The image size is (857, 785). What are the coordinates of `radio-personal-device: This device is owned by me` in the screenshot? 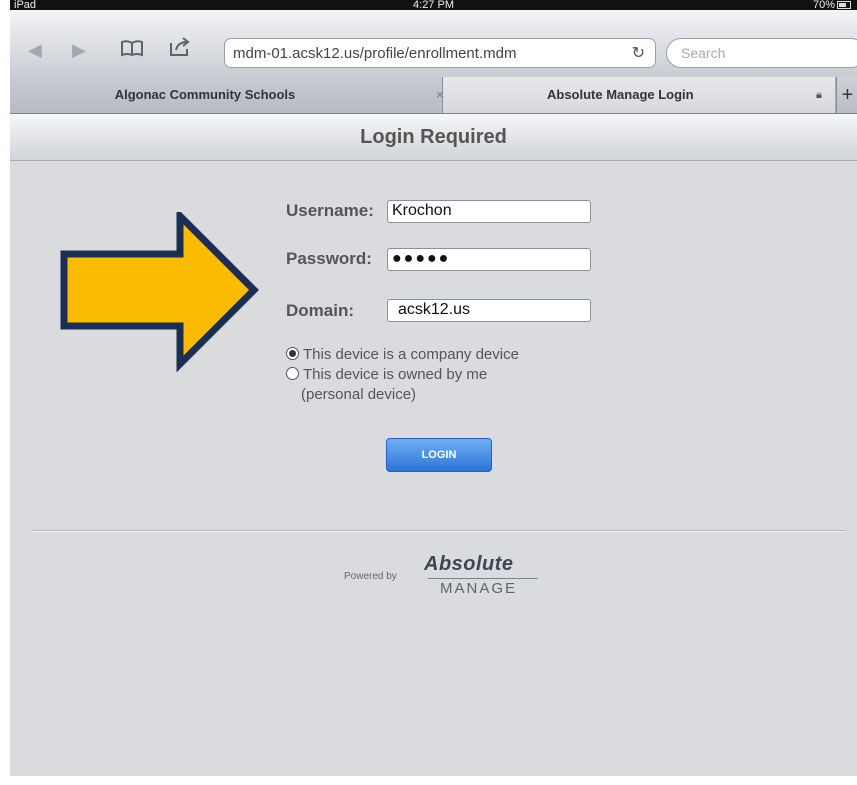 It's located at (386, 374).